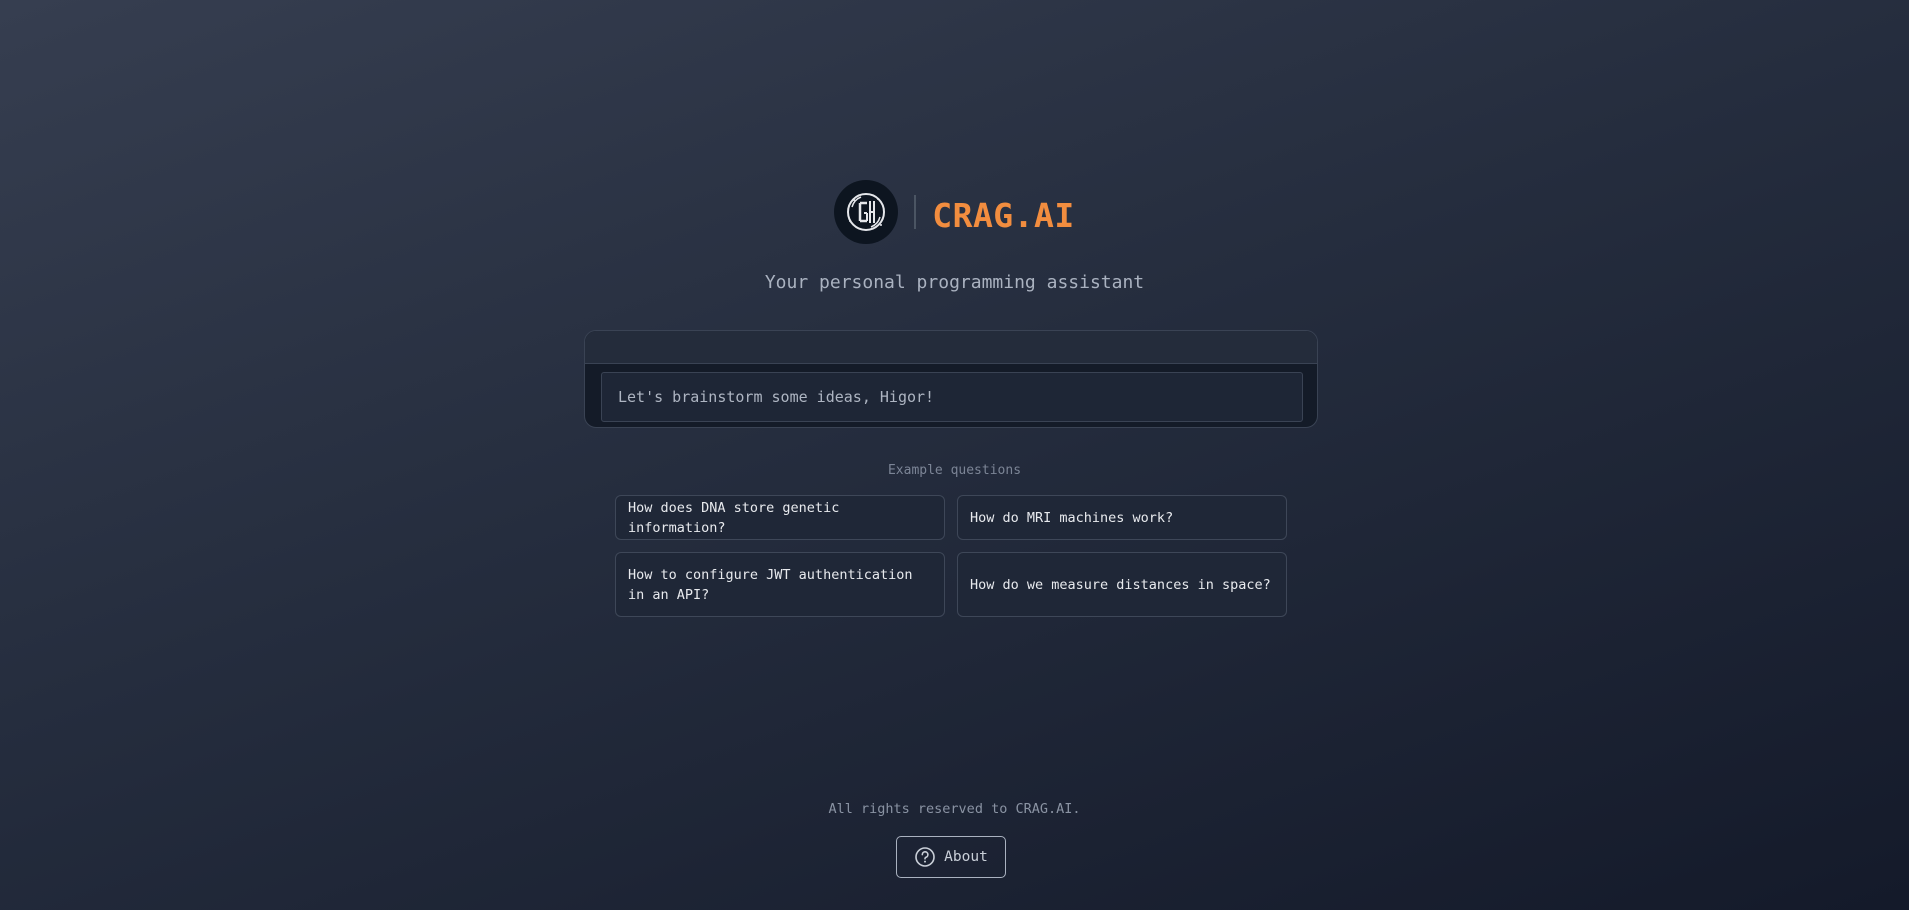 The image size is (1909, 910). What do you see at coordinates (1122, 584) in the screenshot?
I see `example-question-button: How do we measure distances in space?` at bounding box center [1122, 584].